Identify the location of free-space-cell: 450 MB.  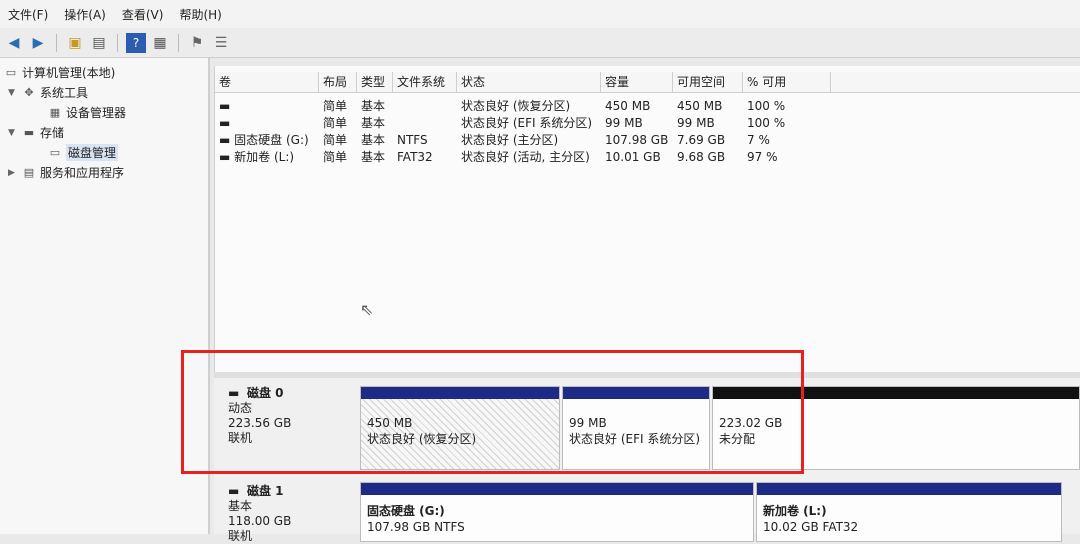
(700, 106).